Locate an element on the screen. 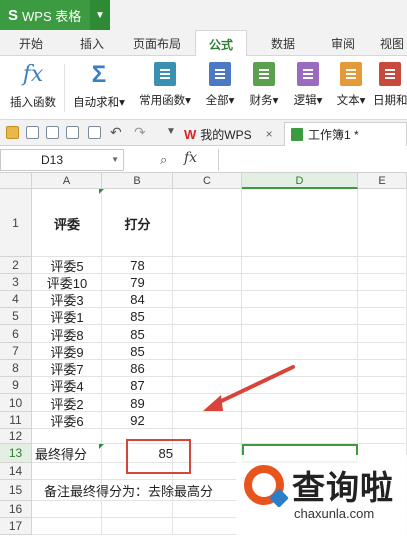  date-box-icon is located at coordinates (390, 74).